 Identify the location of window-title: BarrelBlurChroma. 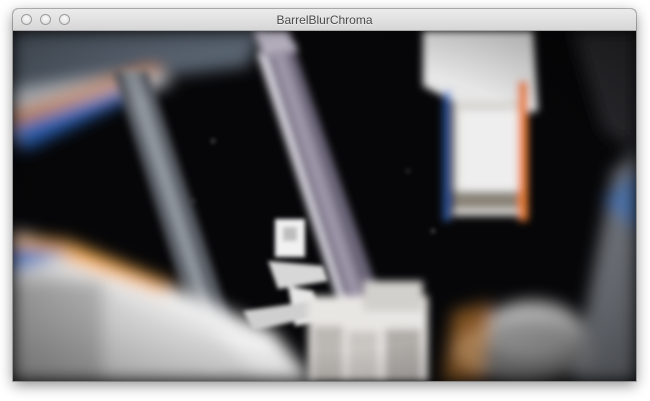
(324, 20).